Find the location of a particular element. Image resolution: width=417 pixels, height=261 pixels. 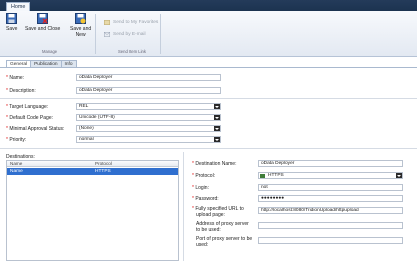

description-label: * Description: is located at coordinates (21, 91).